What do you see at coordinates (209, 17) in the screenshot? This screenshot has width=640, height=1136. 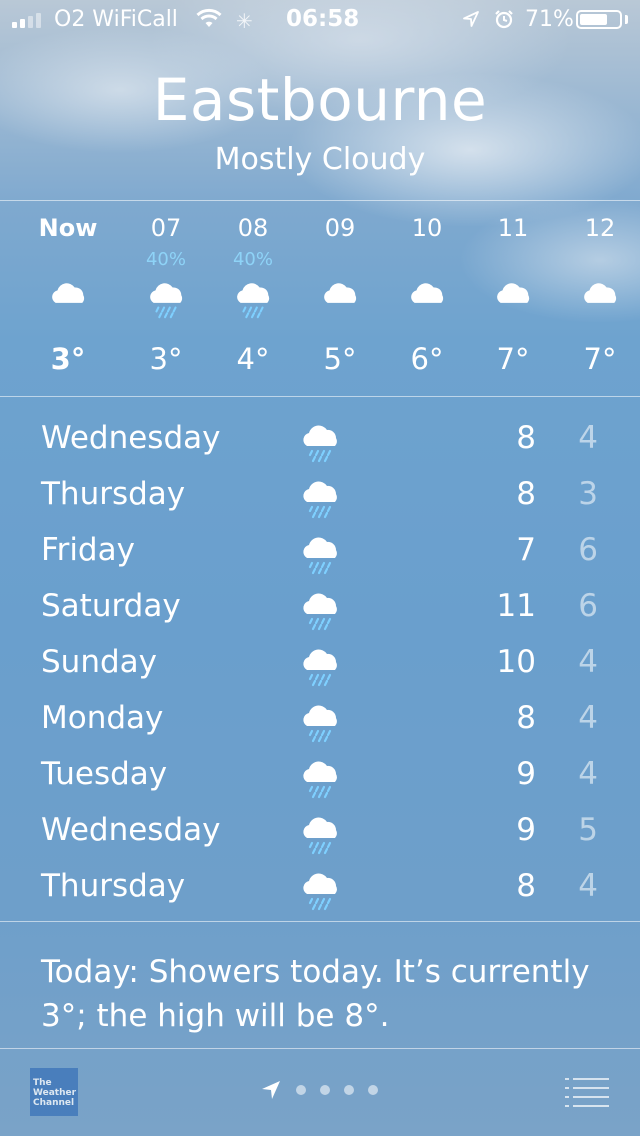 I see `wifi-icon` at bounding box center [209, 17].